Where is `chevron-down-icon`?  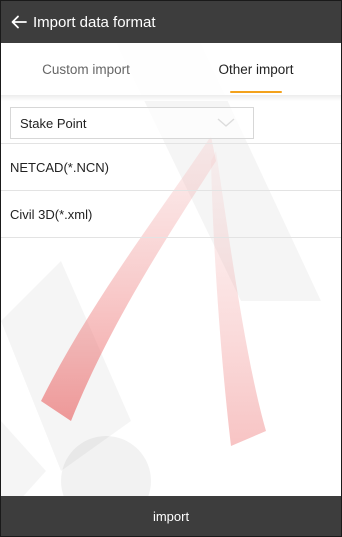 chevron-down-icon is located at coordinates (226, 122).